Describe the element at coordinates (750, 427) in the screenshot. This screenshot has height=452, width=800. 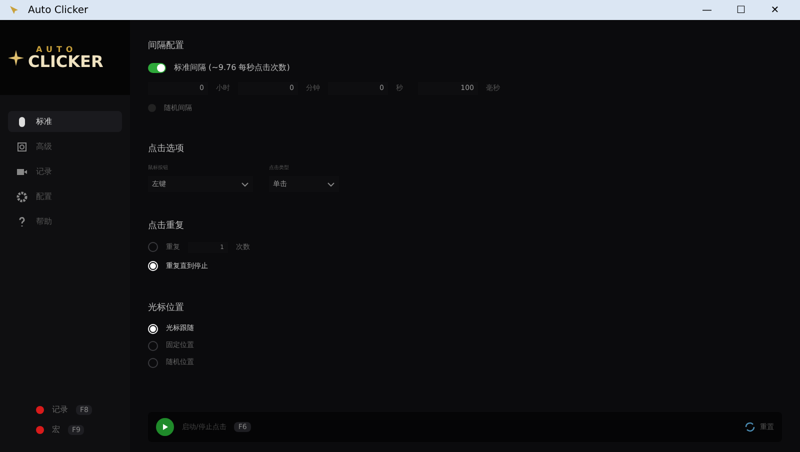
I see `refresh-icon` at that location.